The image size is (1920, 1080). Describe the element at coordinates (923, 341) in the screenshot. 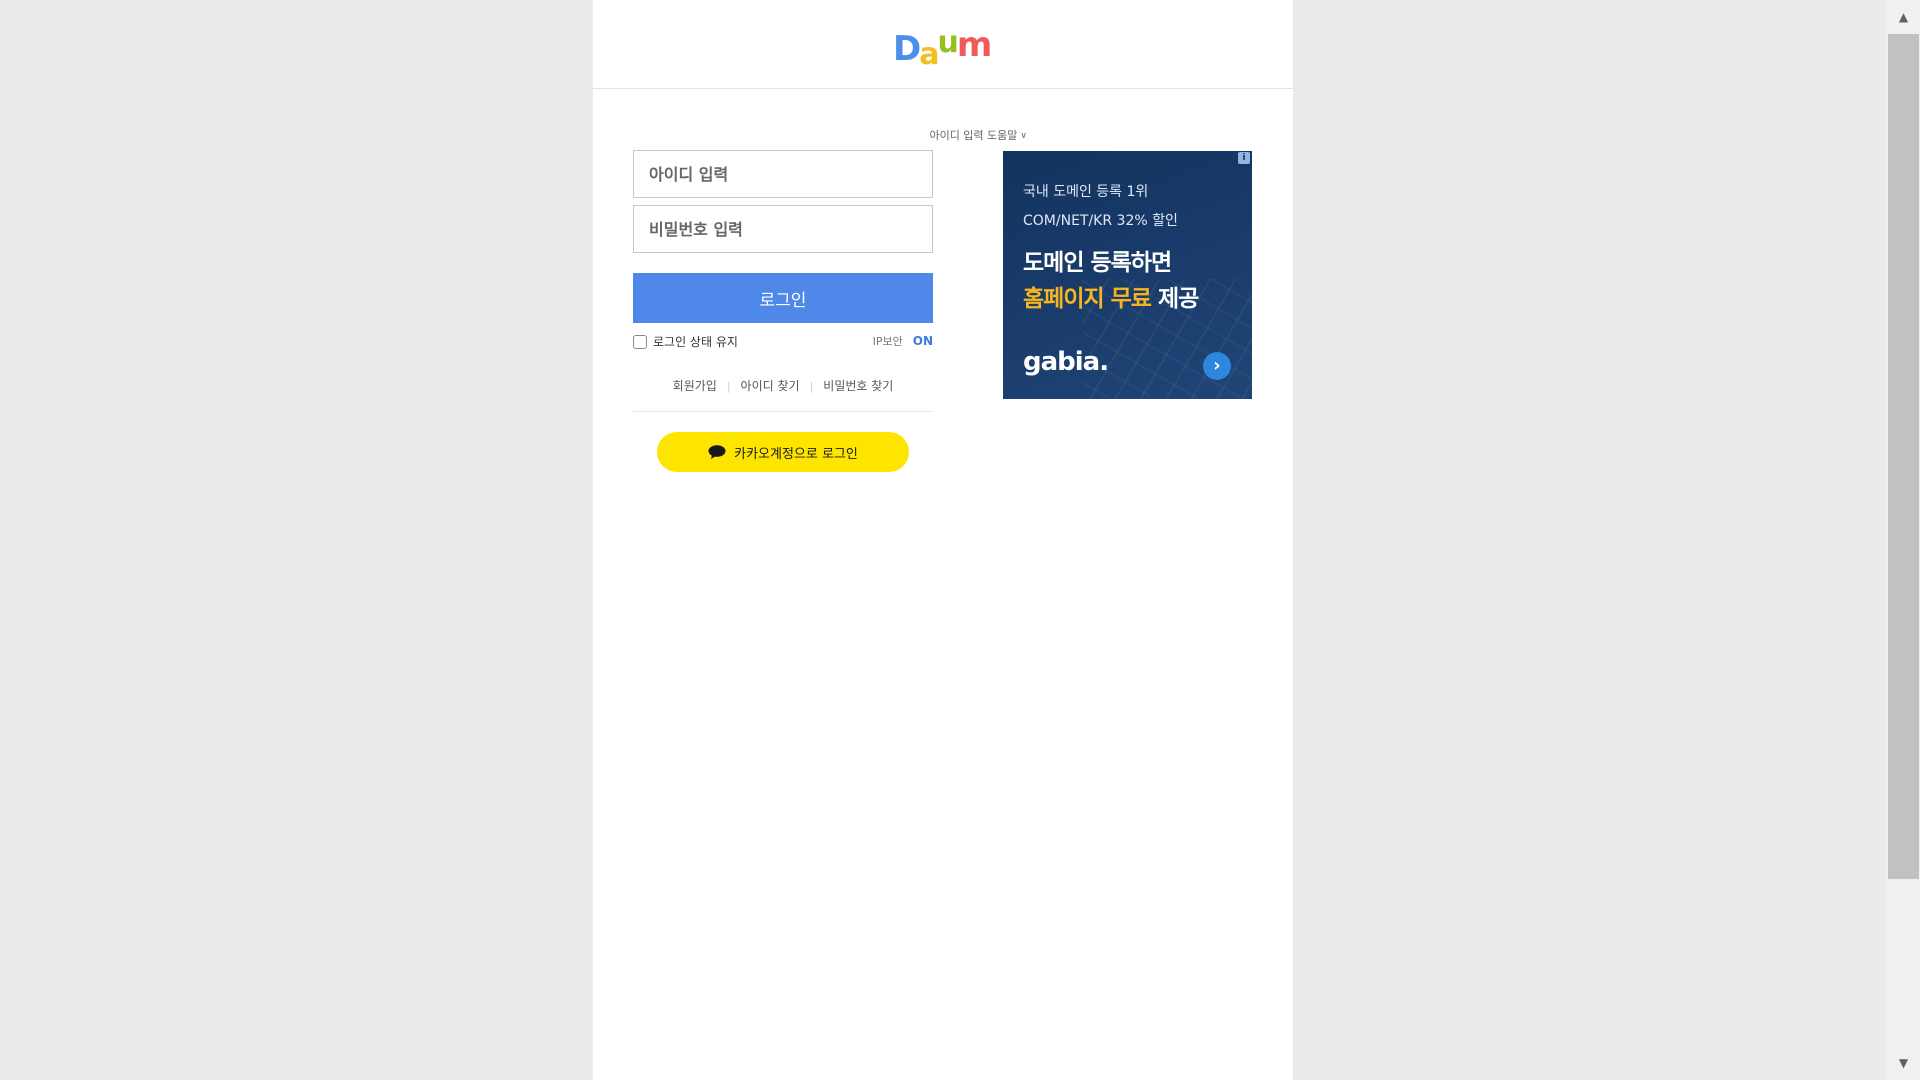

I see `ip-security-toggle: ON` at that location.